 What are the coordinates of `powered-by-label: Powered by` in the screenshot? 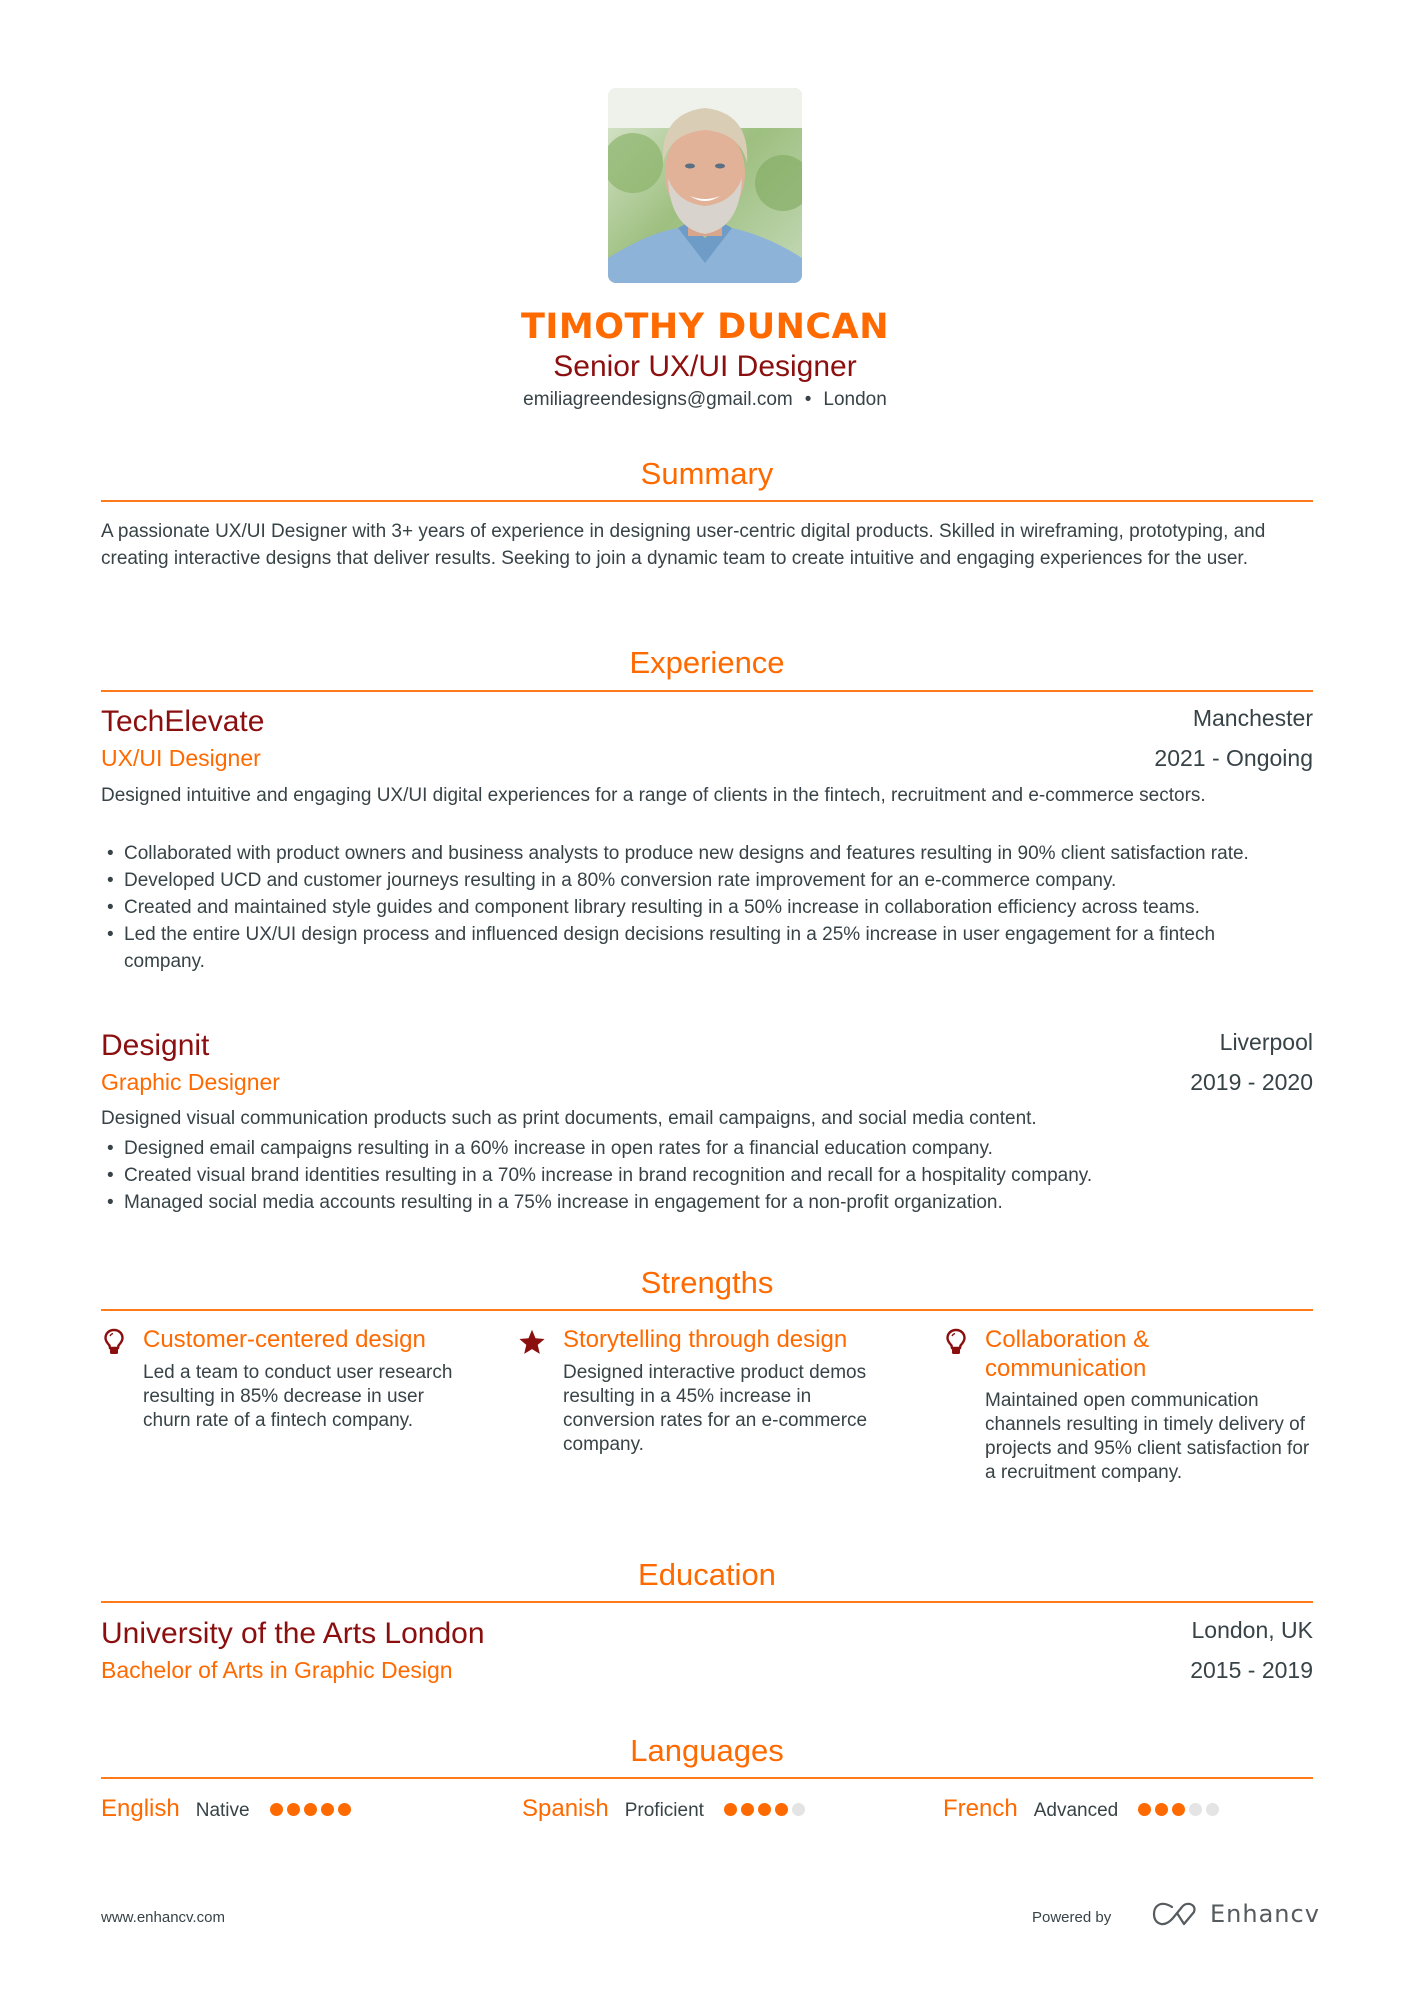 It's located at (1072, 1917).